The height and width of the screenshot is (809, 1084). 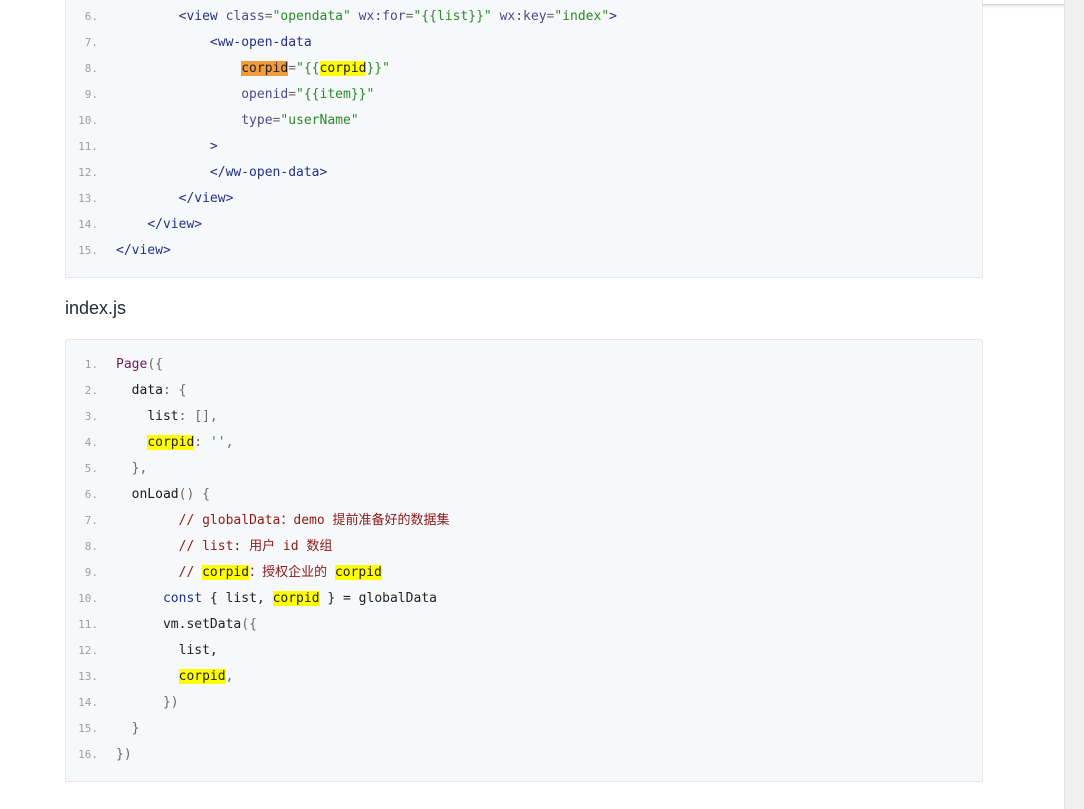 What do you see at coordinates (524, 251) in the screenshot?
I see `code-line: 15. </view>` at bounding box center [524, 251].